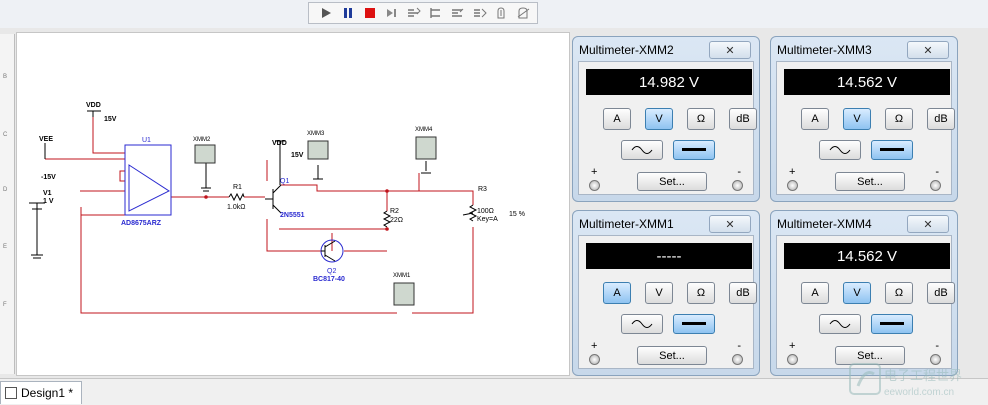 The width and height of the screenshot is (988, 405). Describe the element at coordinates (524, 13) in the screenshot. I see `remove-breakpoints-icon` at that location.